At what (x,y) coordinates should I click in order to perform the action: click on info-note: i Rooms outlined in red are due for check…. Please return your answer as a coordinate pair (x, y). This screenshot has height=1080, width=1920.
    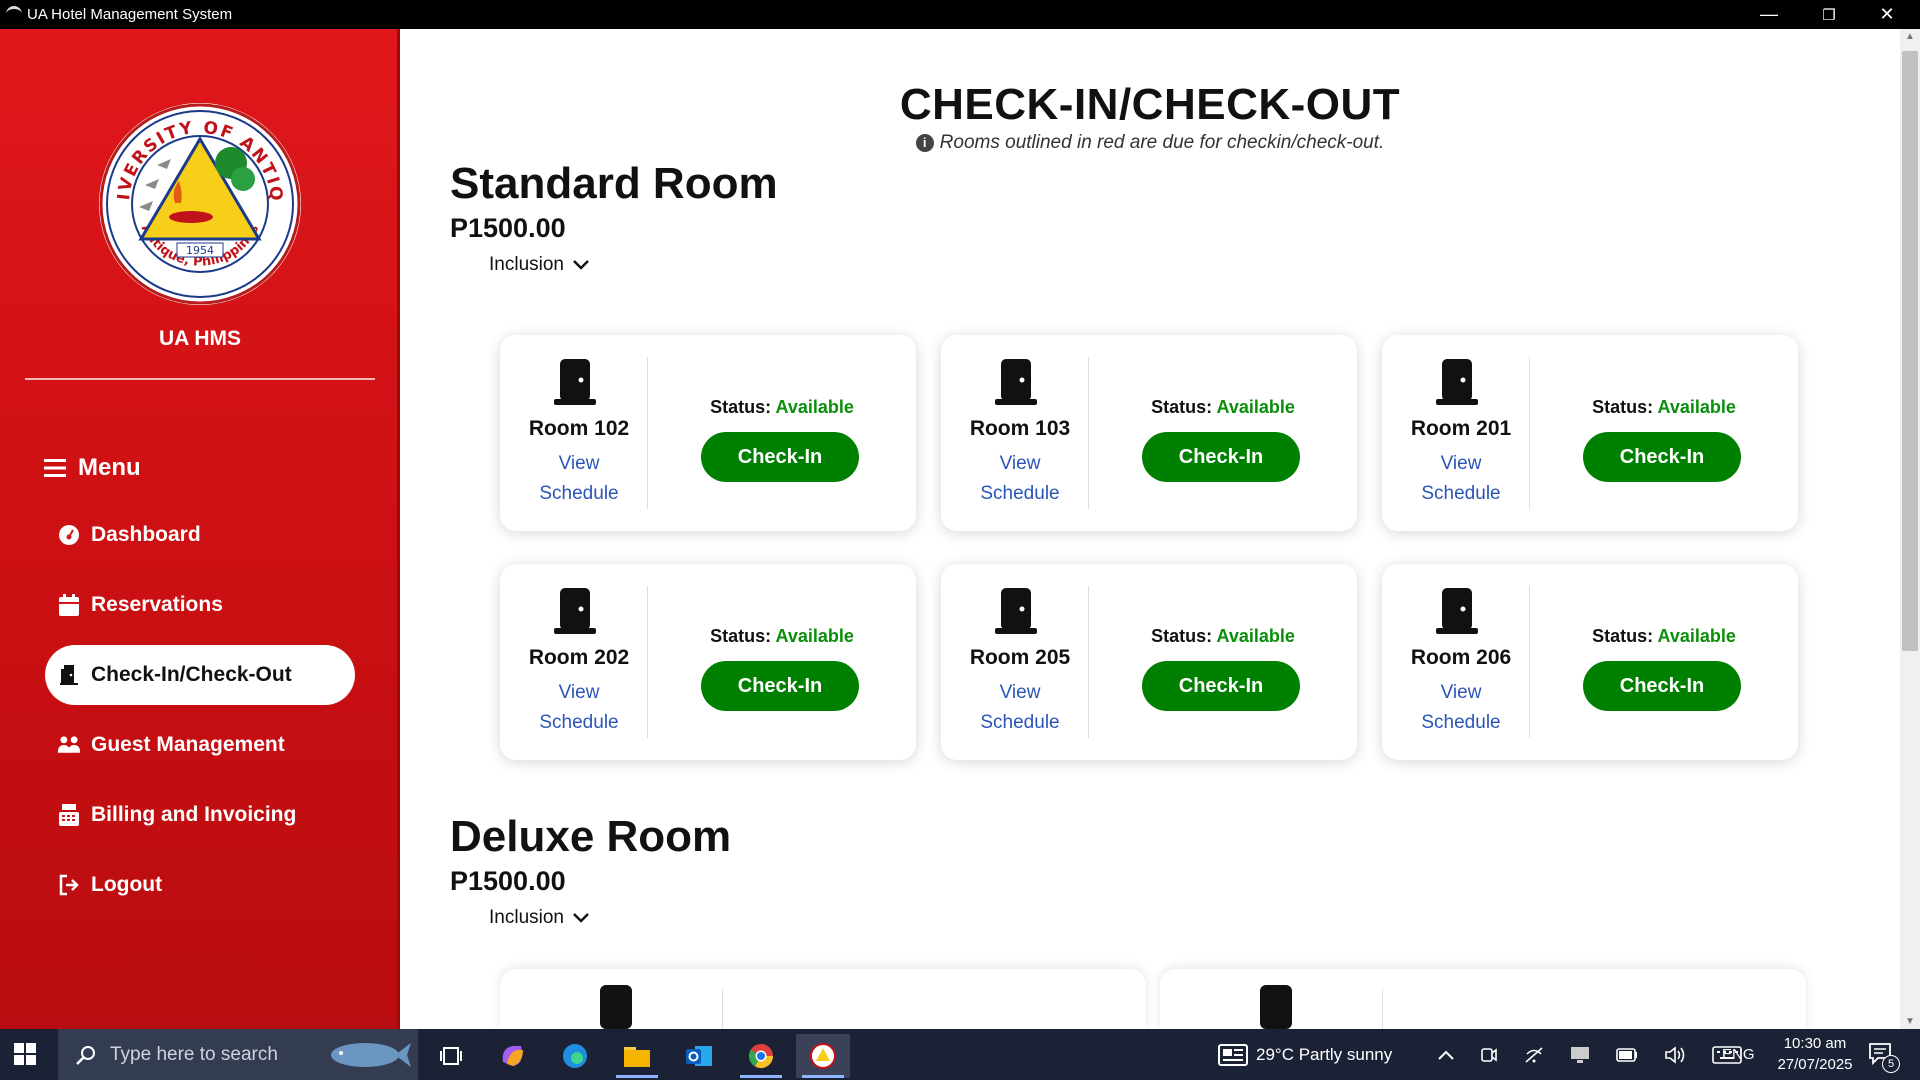
    Looking at the image, I should click on (1150, 143).